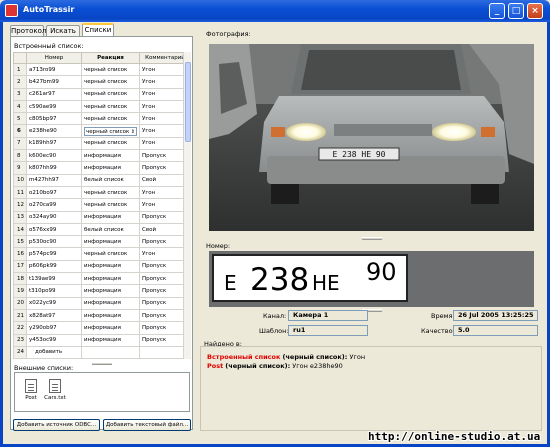 The width and height of the screenshot is (550, 447). What do you see at coordinates (187, 205) in the screenshot?
I see `table-scrollbar` at bounding box center [187, 205].